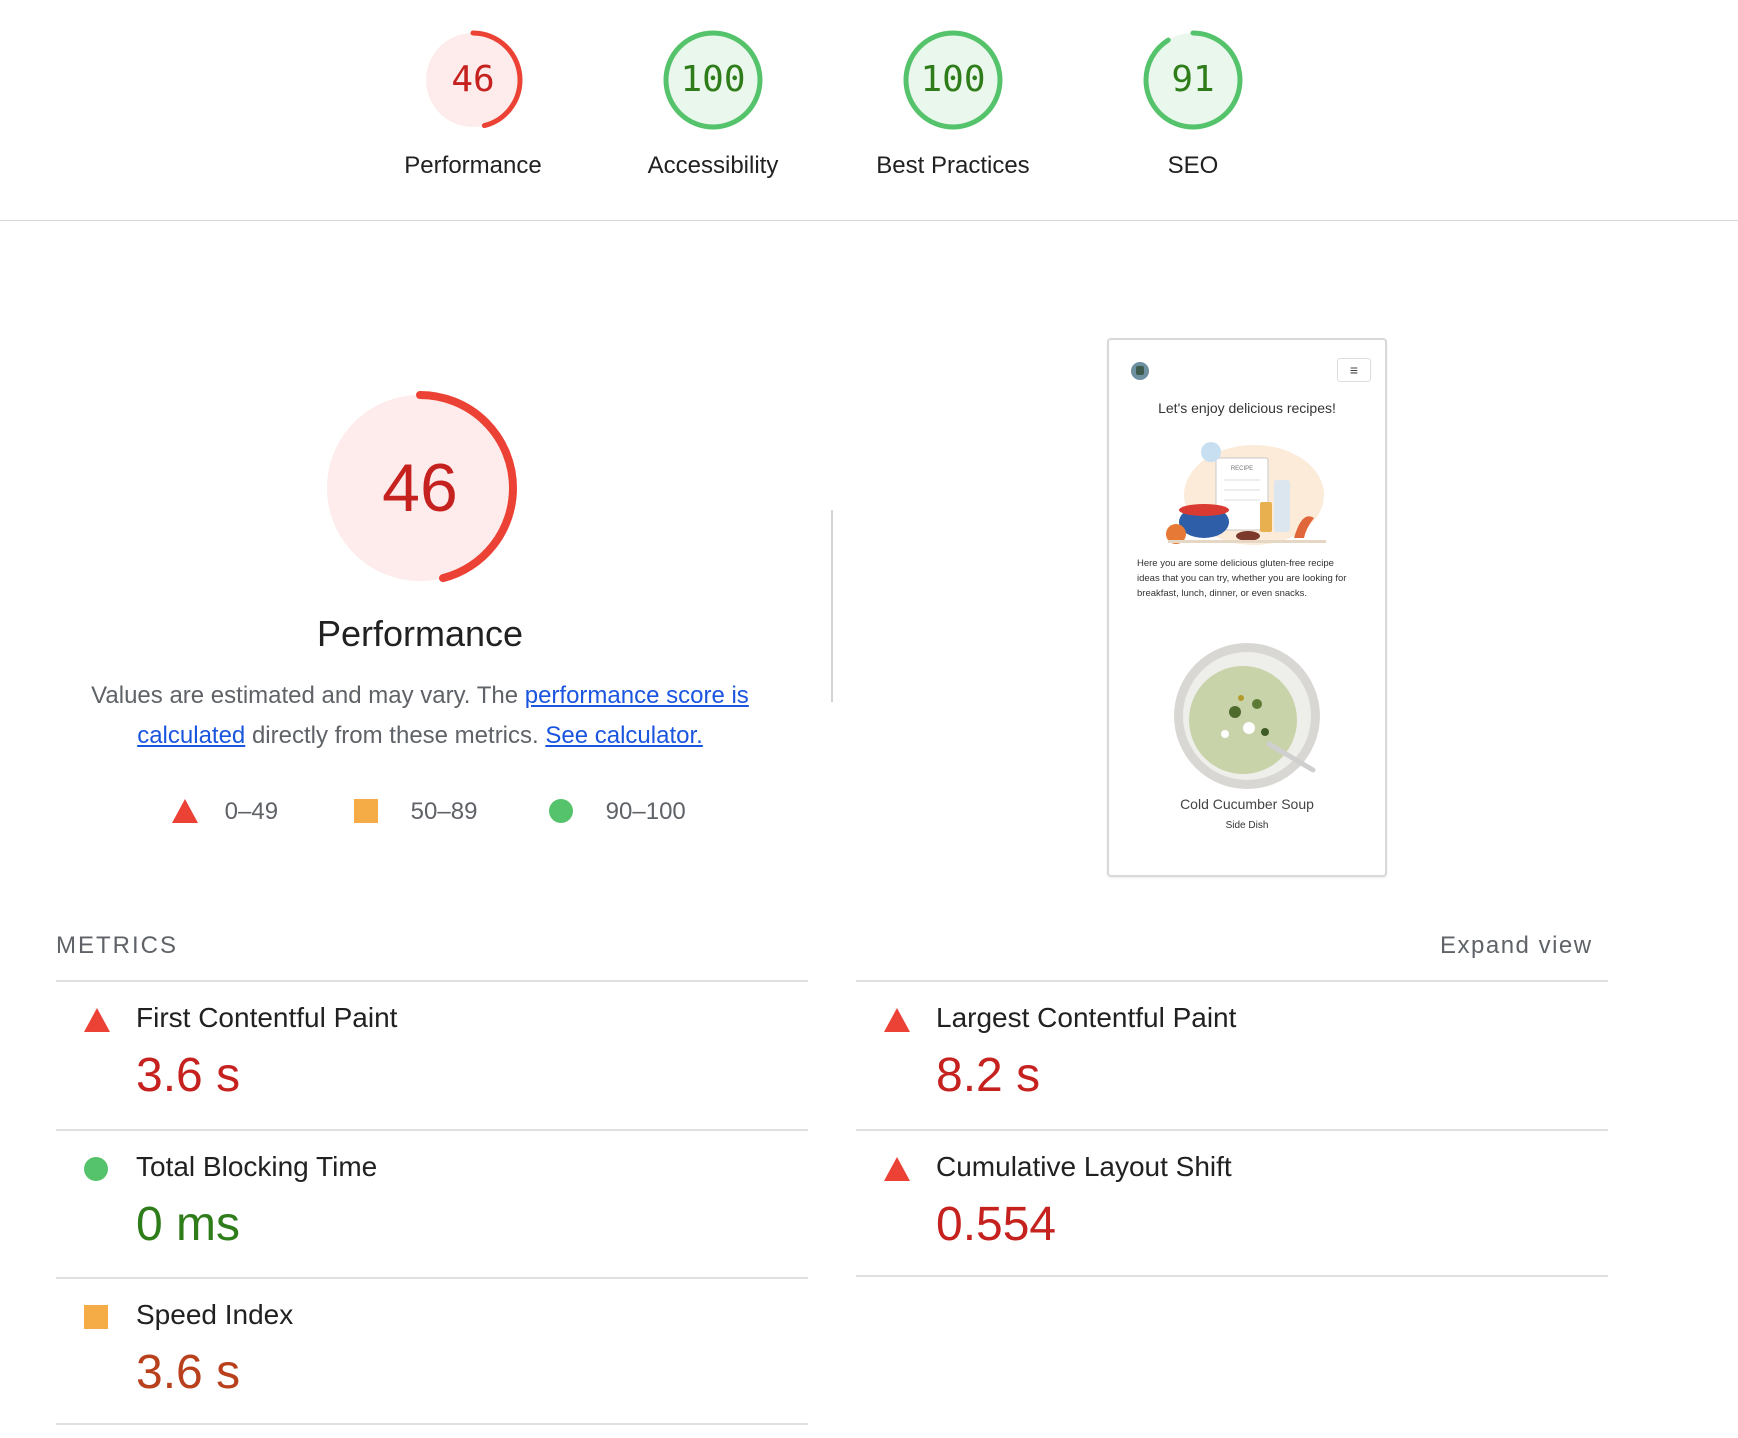 The width and height of the screenshot is (1738, 1438). I want to click on seo-gauge: 91, so click(1193, 80).